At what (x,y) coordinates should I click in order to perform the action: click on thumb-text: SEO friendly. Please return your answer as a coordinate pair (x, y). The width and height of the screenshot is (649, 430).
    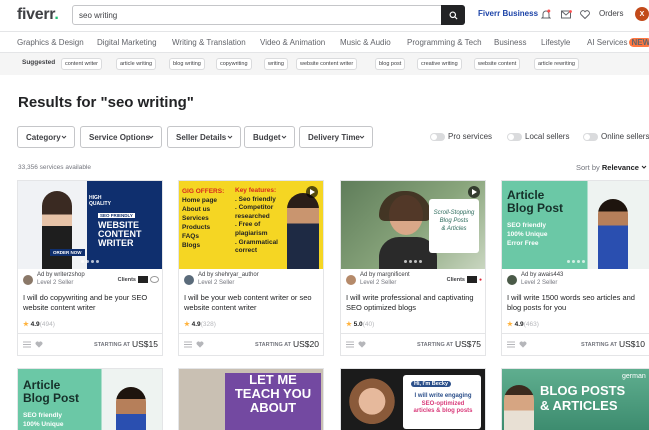
    Looking at the image, I should click on (43, 415).